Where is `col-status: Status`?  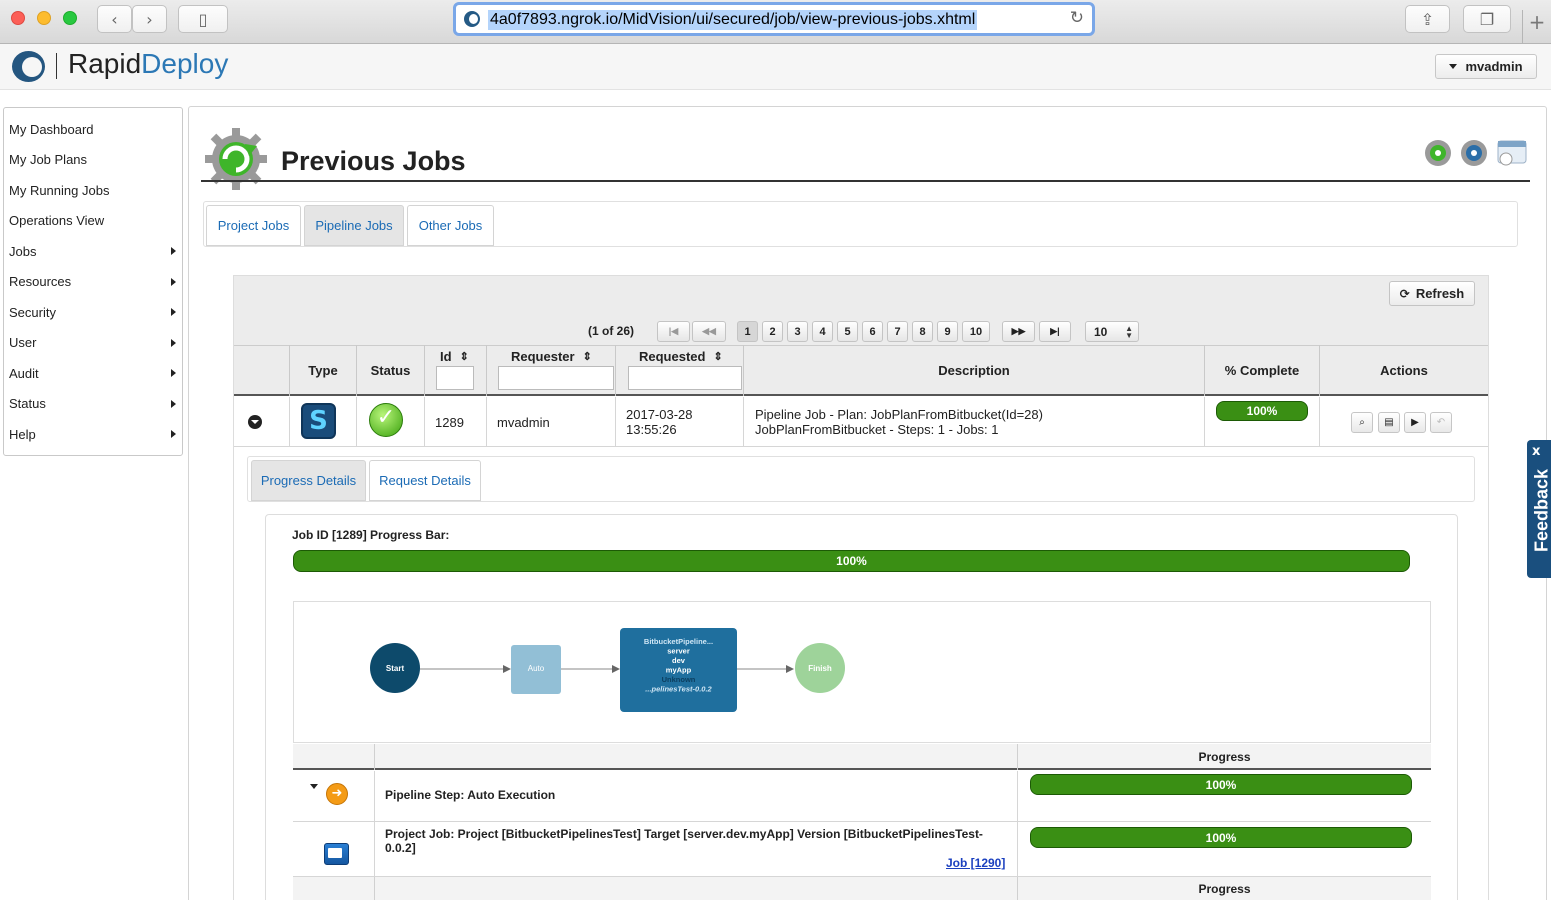
col-status: Status is located at coordinates (390, 370).